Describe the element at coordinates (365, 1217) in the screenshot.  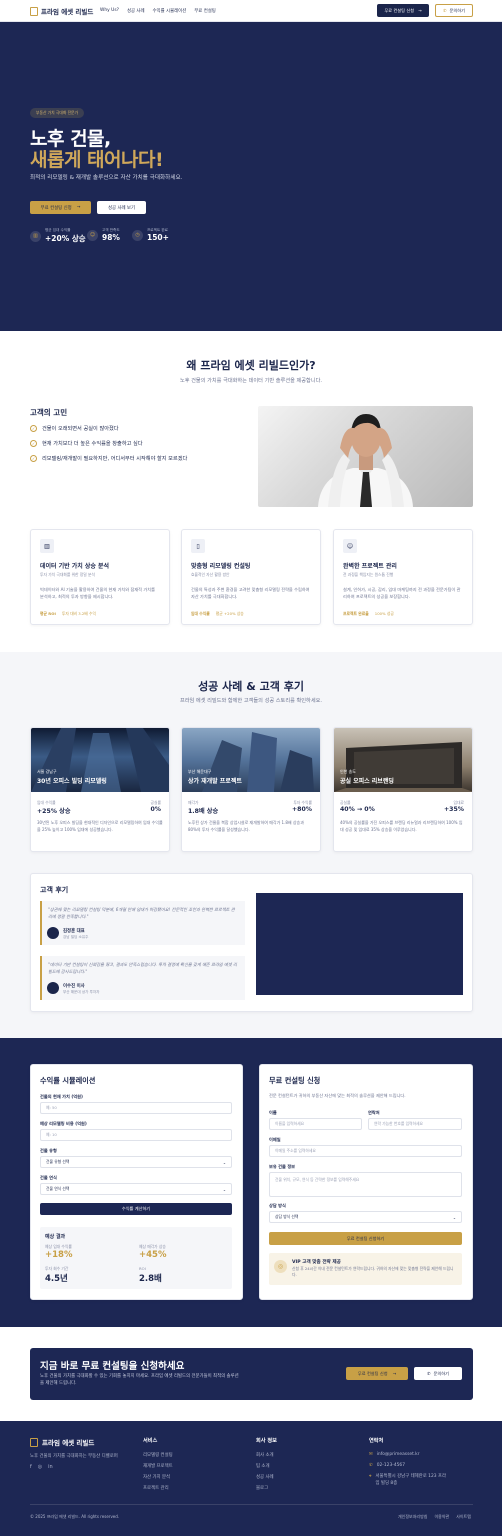
I see `method-select: 상담 방식 선택 ⌄` at that location.